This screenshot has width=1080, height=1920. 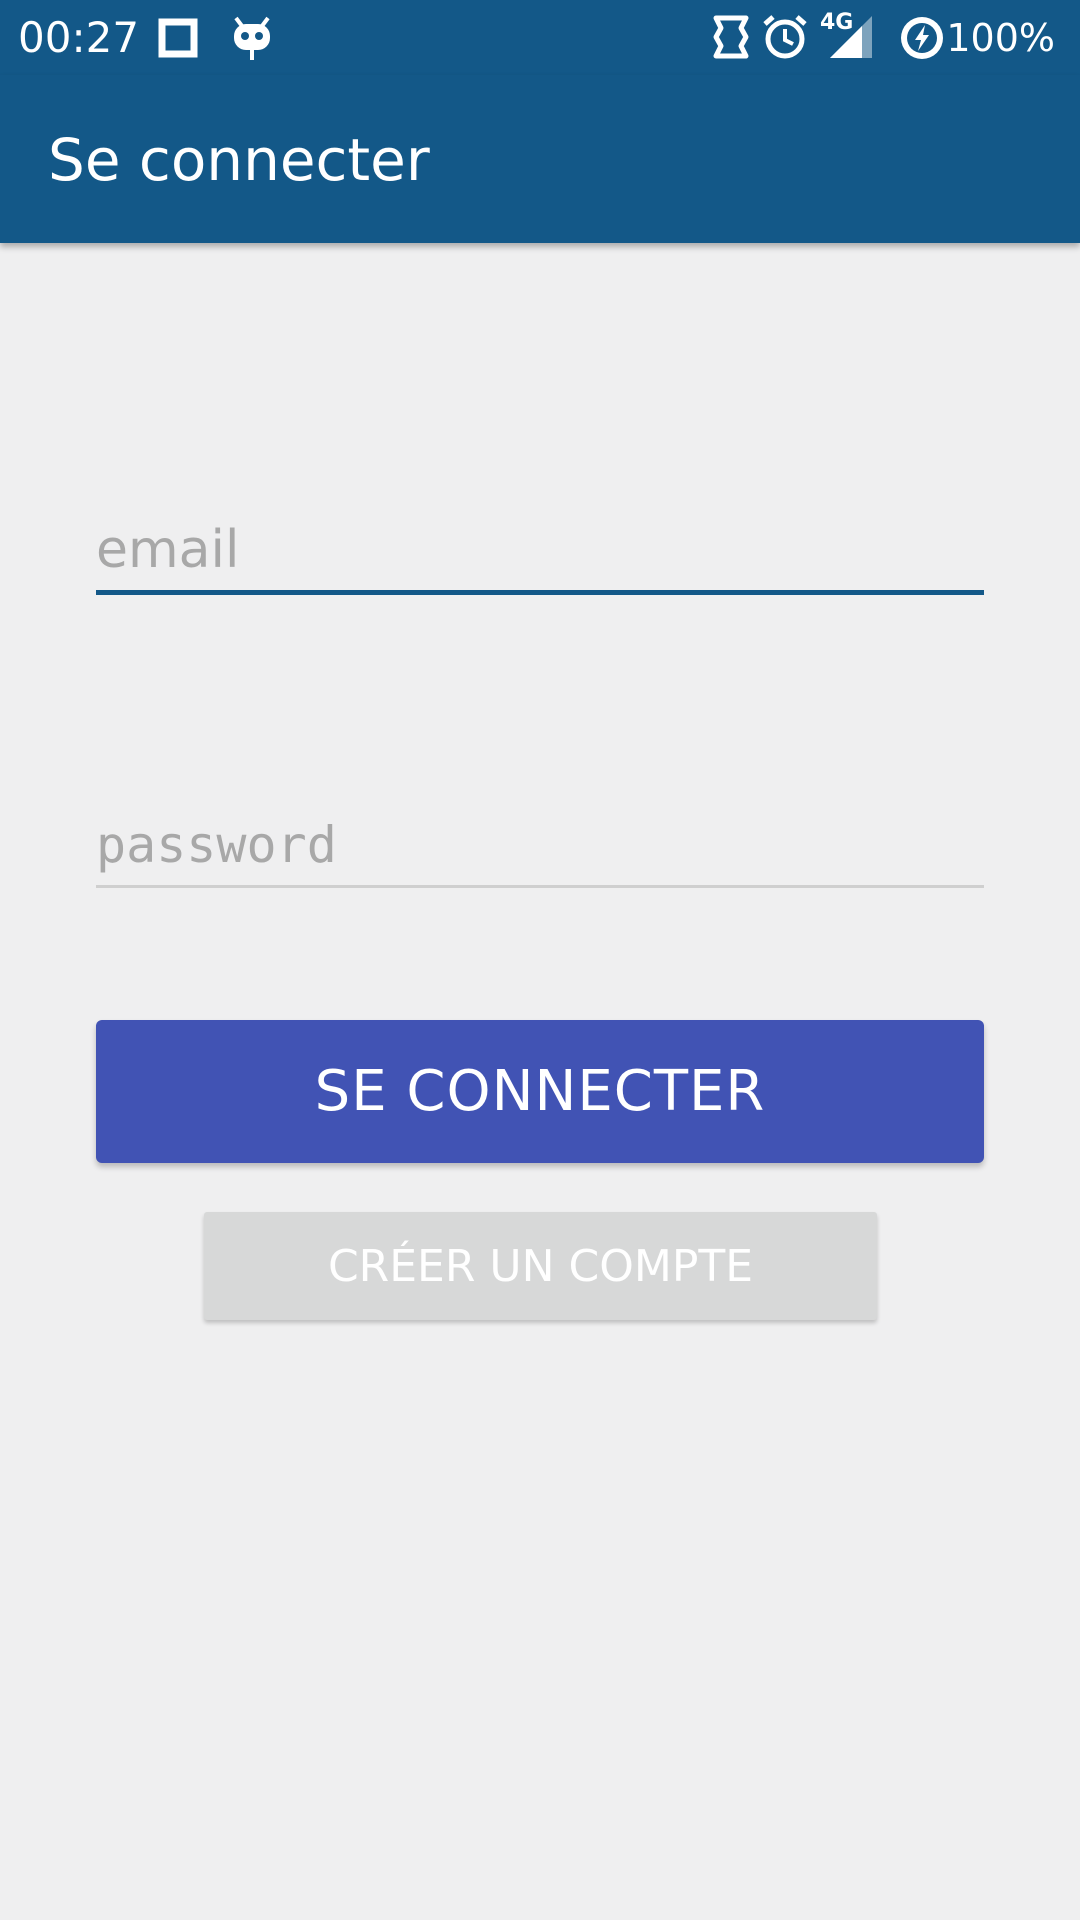 I want to click on login-button: SE CONNECTER, so click(x=540, y=1091).